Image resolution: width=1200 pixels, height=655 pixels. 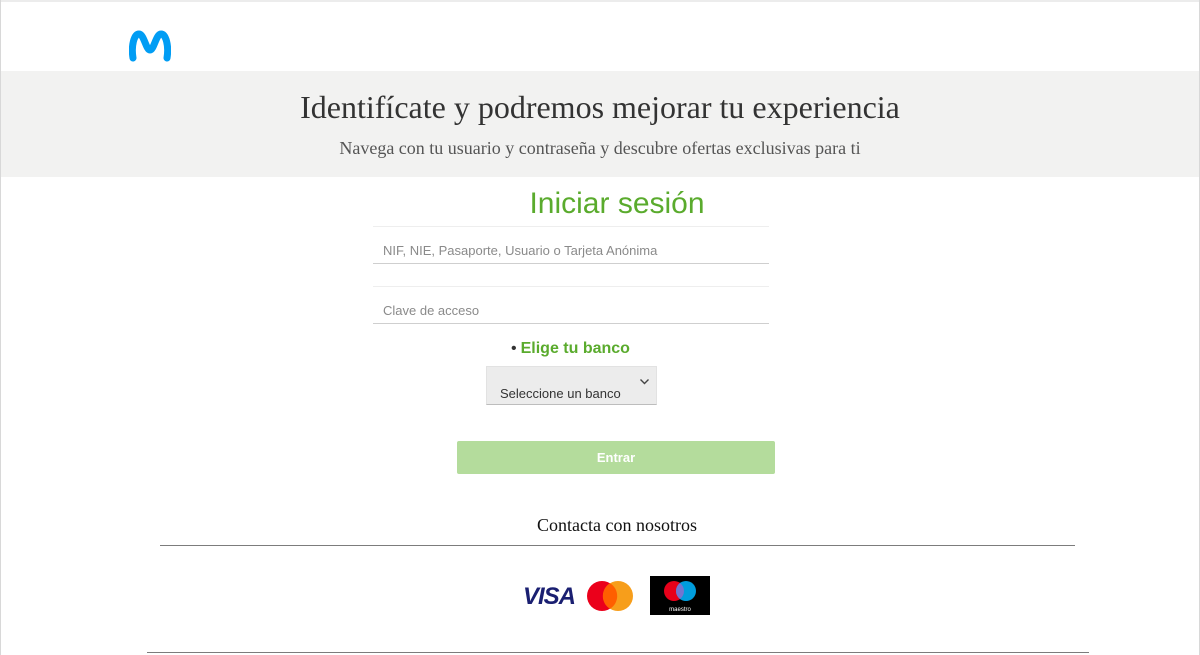 What do you see at coordinates (680, 591) in the screenshot?
I see `maestro-circles-icon` at bounding box center [680, 591].